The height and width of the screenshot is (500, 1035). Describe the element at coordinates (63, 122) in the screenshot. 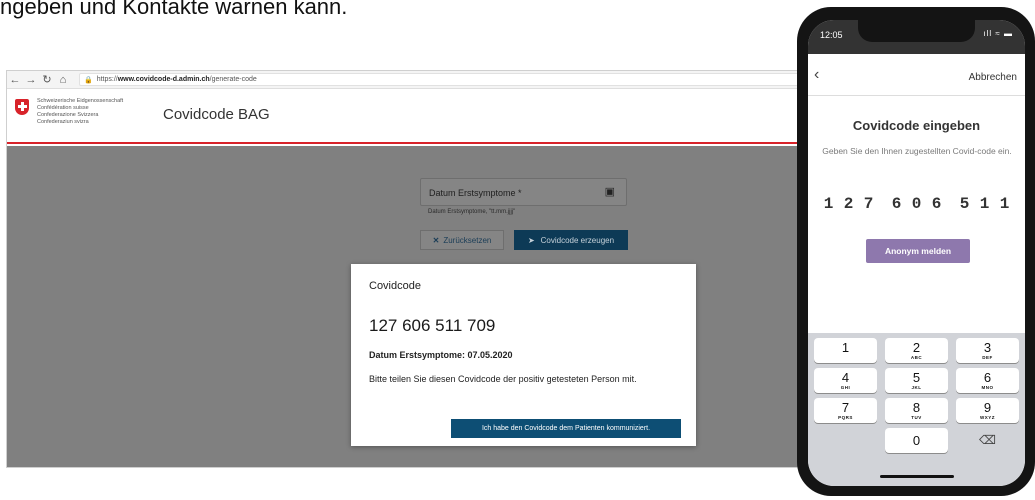

I see `confed-rm: Confederaziun svizra` at that location.